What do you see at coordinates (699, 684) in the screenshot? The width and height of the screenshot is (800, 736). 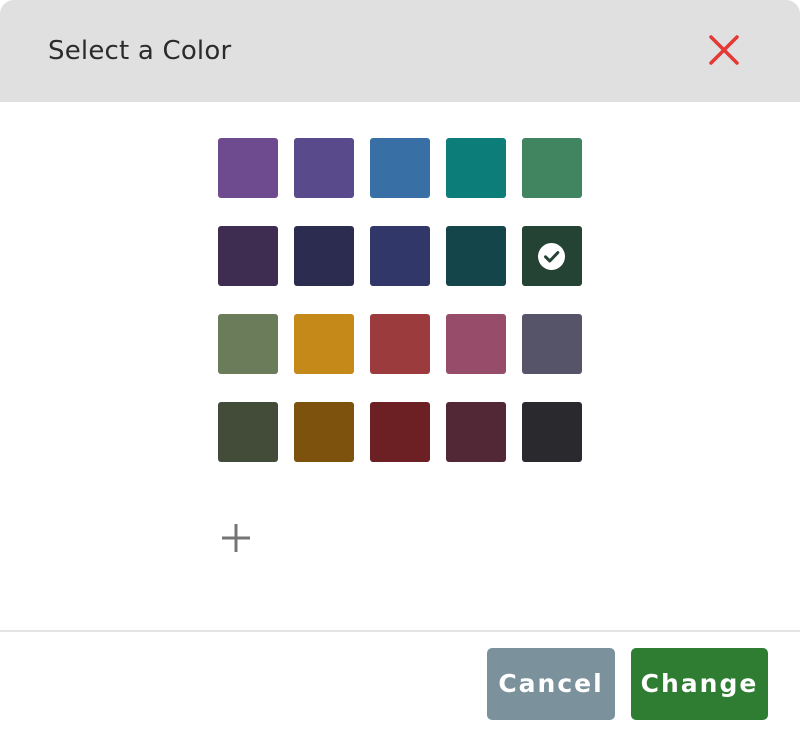 I see `change-button: Change` at bounding box center [699, 684].